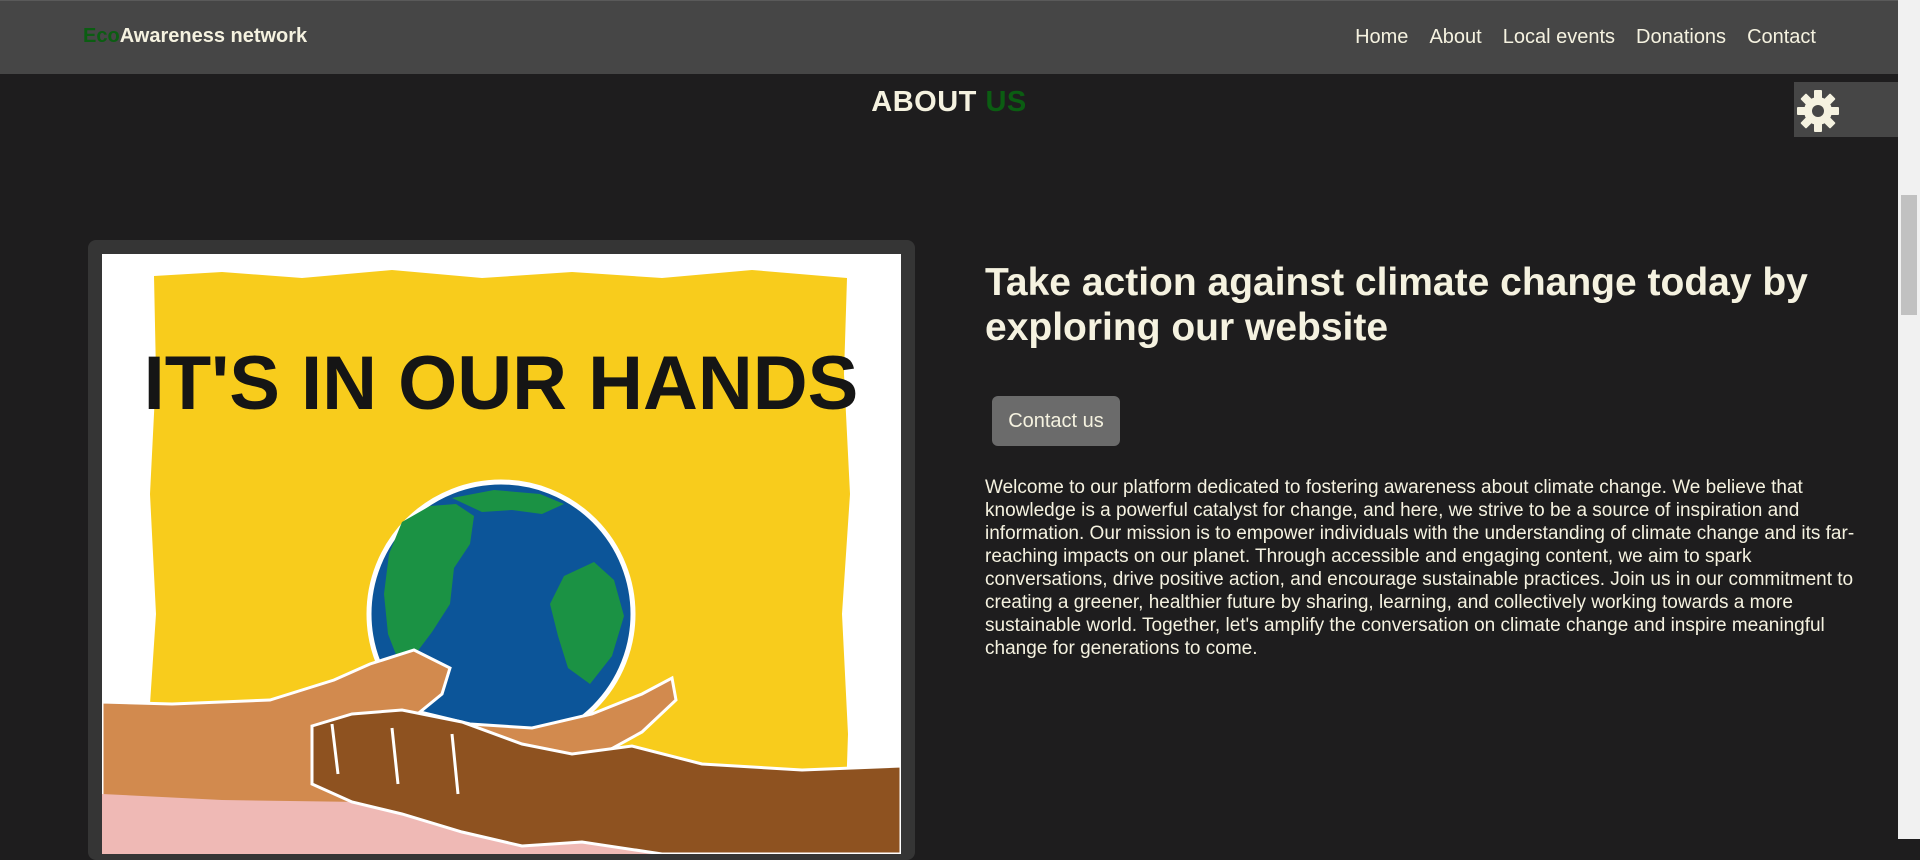  Describe the element at coordinates (1381, 37) in the screenshot. I see `nav-home-link: Home` at that location.